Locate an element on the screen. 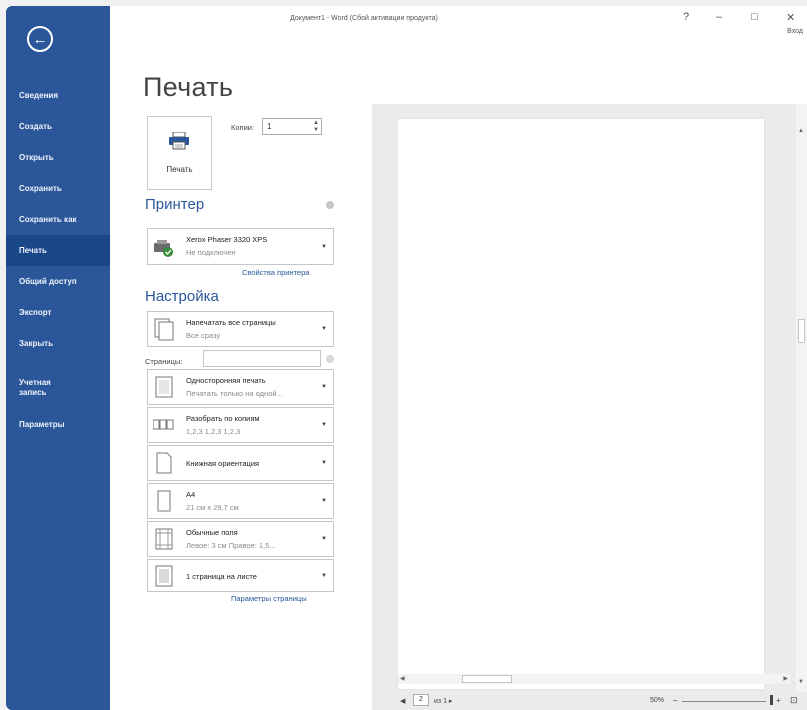 The height and width of the screenshot is (710, 807). account-label-line1: Учетная is located at coordinates (35, 382).